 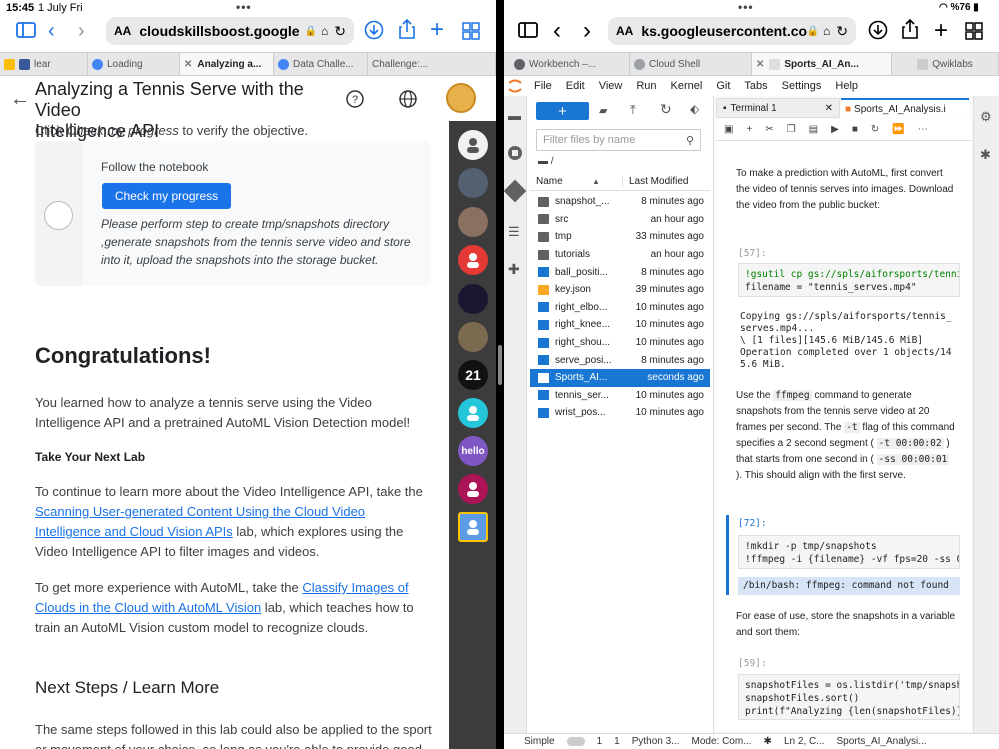 What do you see at coordinates (473, 451) in the screenshot?
I see `participant-avatar: hello` at bounding box center [473, 451].